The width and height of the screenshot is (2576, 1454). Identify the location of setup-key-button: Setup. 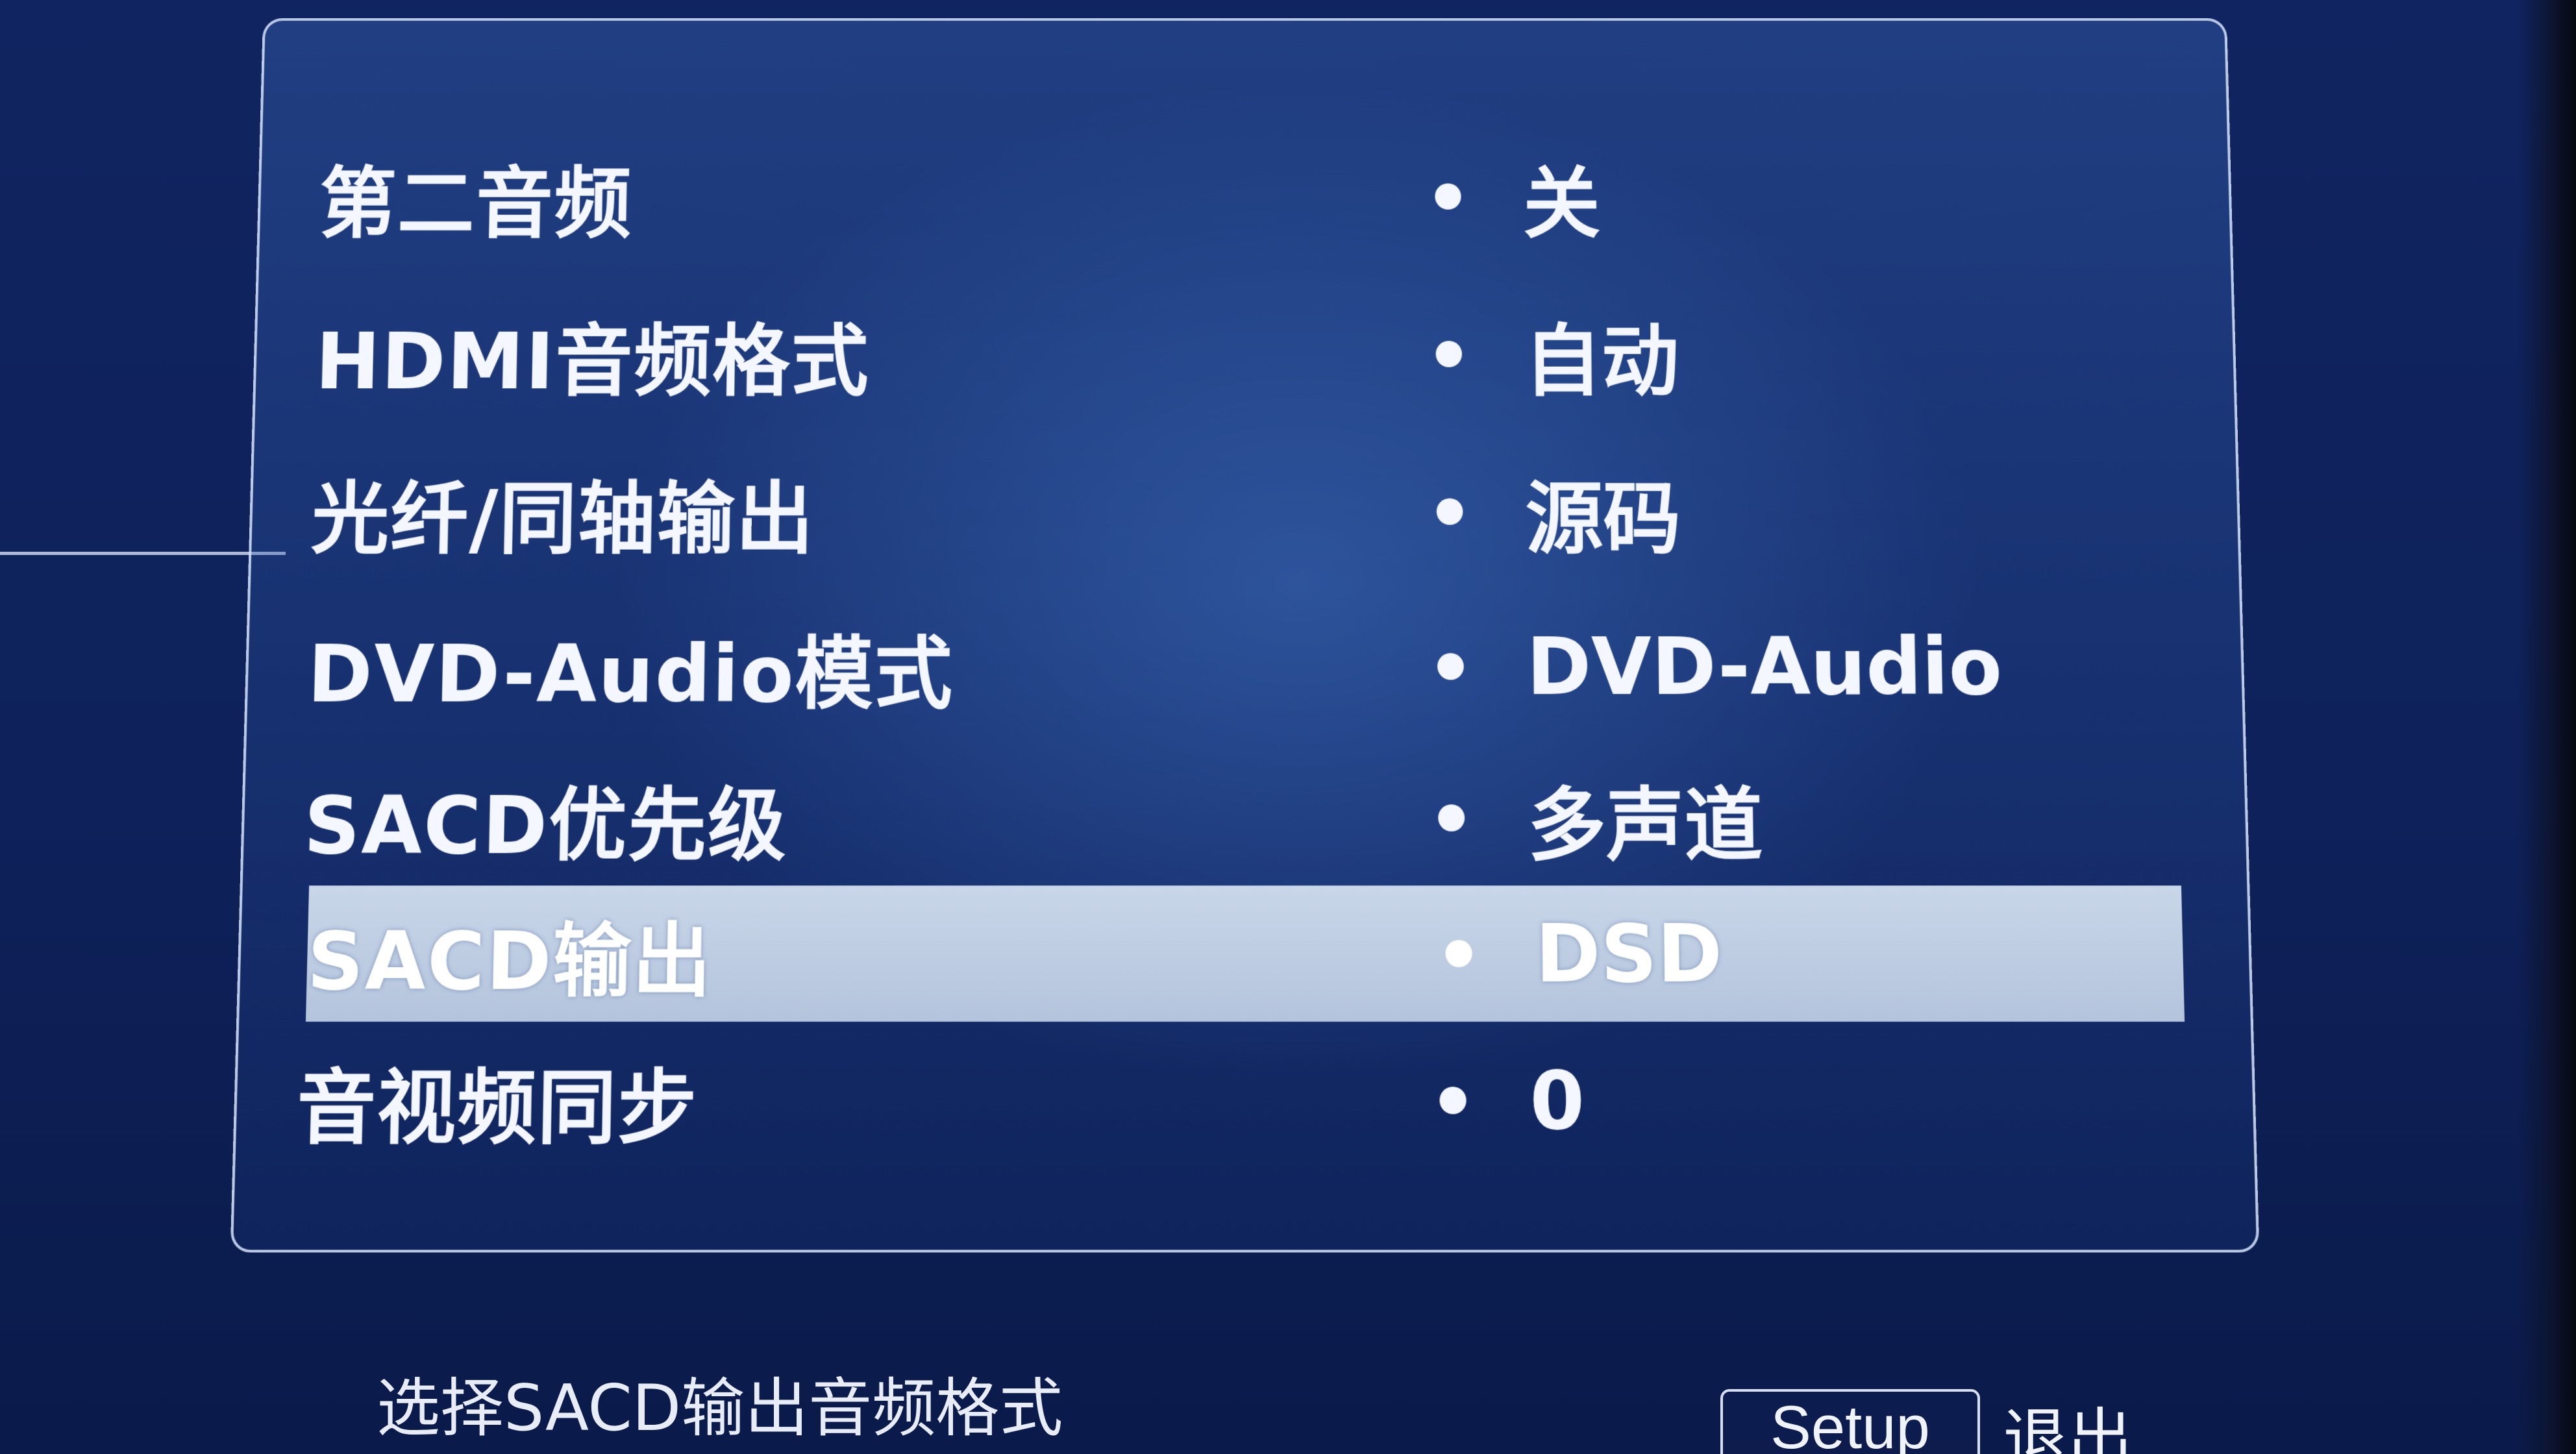
(1850, 1421).